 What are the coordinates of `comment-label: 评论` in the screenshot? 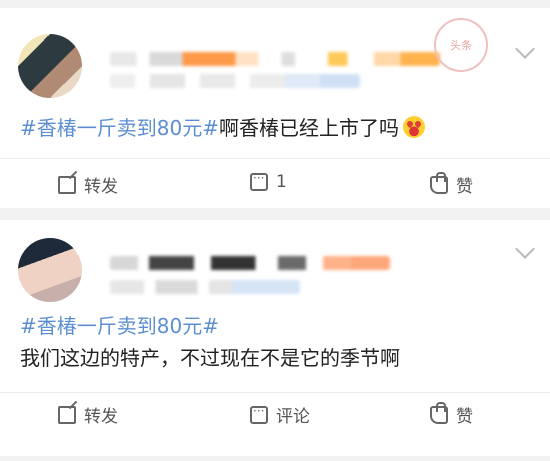 It's located at (293, 417).